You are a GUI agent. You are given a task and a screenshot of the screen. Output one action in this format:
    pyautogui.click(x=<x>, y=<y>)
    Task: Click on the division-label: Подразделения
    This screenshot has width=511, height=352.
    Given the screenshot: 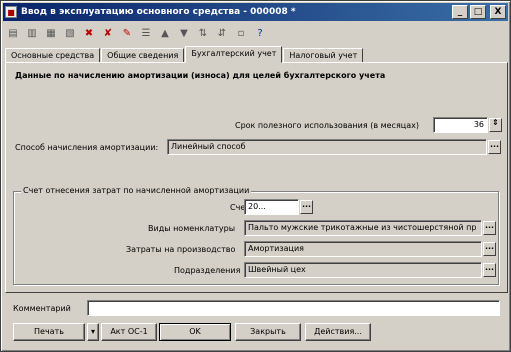 What is the action you would take?
    pyautogui.click(x=207, y=270)
    